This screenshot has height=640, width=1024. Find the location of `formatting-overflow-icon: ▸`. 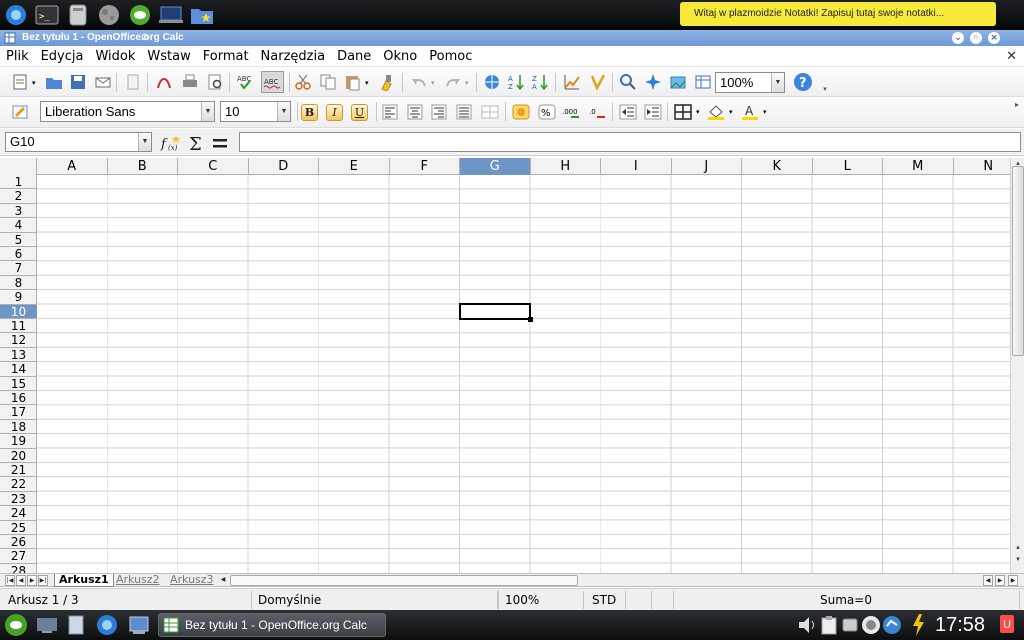

formatting-overflow-icon: ▸ is located at coordinates (1017, 104).